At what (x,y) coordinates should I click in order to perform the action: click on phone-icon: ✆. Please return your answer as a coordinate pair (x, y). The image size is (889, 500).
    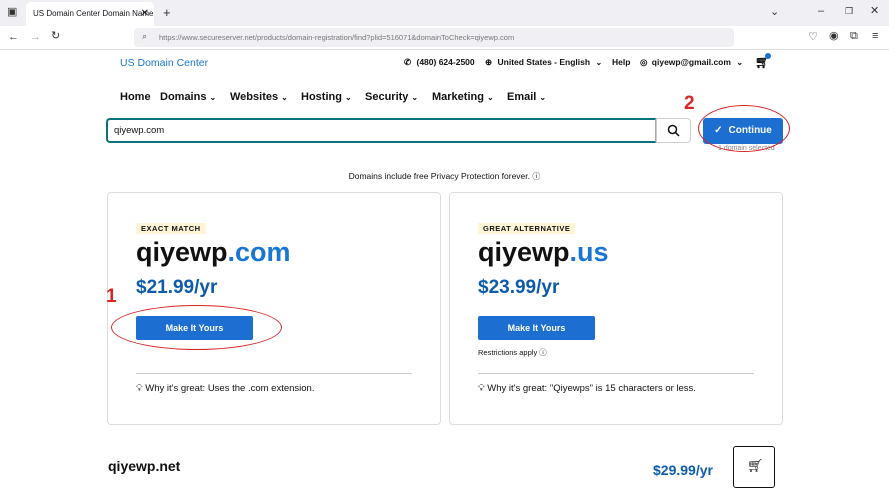
    Looking at the image, I should click on (408, 62).